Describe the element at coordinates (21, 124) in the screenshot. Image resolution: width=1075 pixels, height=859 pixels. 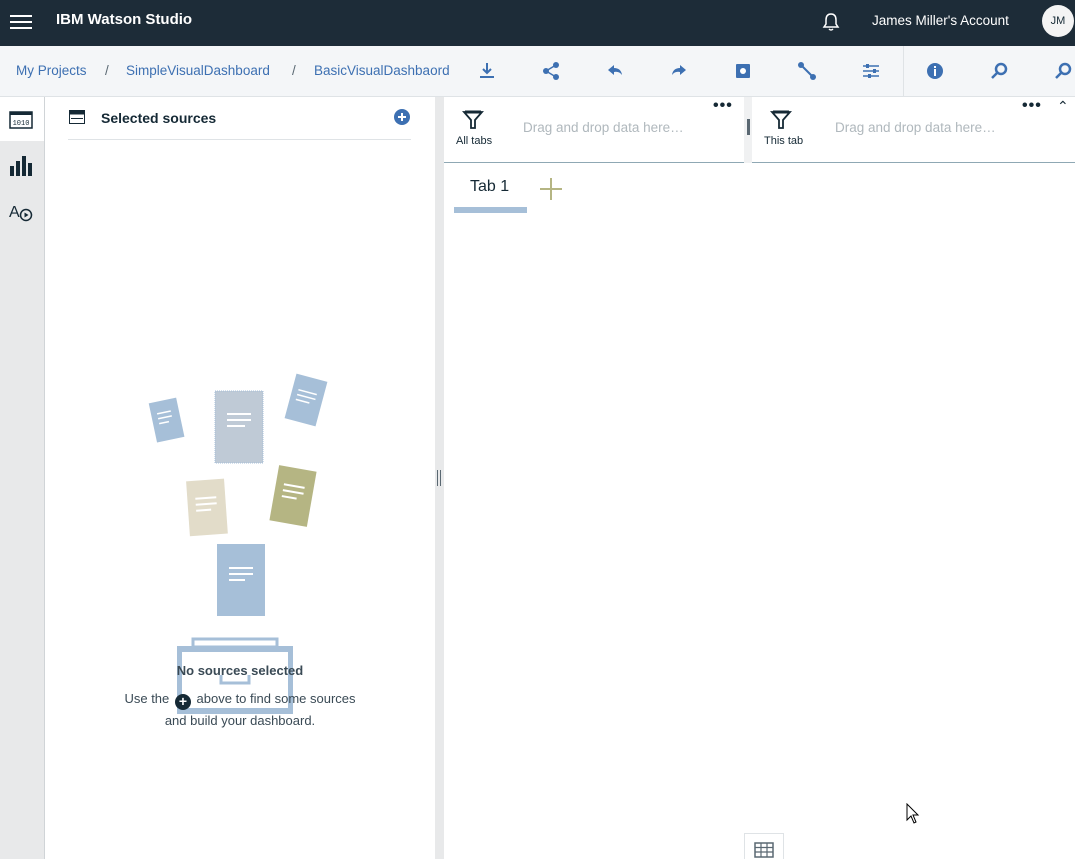
I see `svg-text: 1010` at that location.